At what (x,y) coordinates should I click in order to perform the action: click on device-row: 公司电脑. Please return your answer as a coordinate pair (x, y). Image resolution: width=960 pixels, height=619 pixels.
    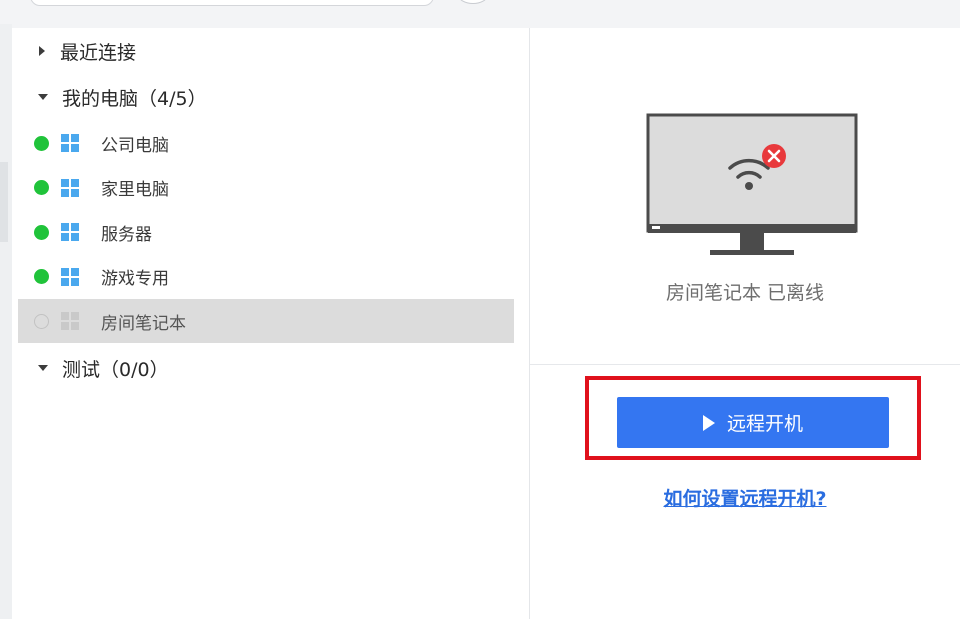
    Looking at the image, I should click on (266, 143).